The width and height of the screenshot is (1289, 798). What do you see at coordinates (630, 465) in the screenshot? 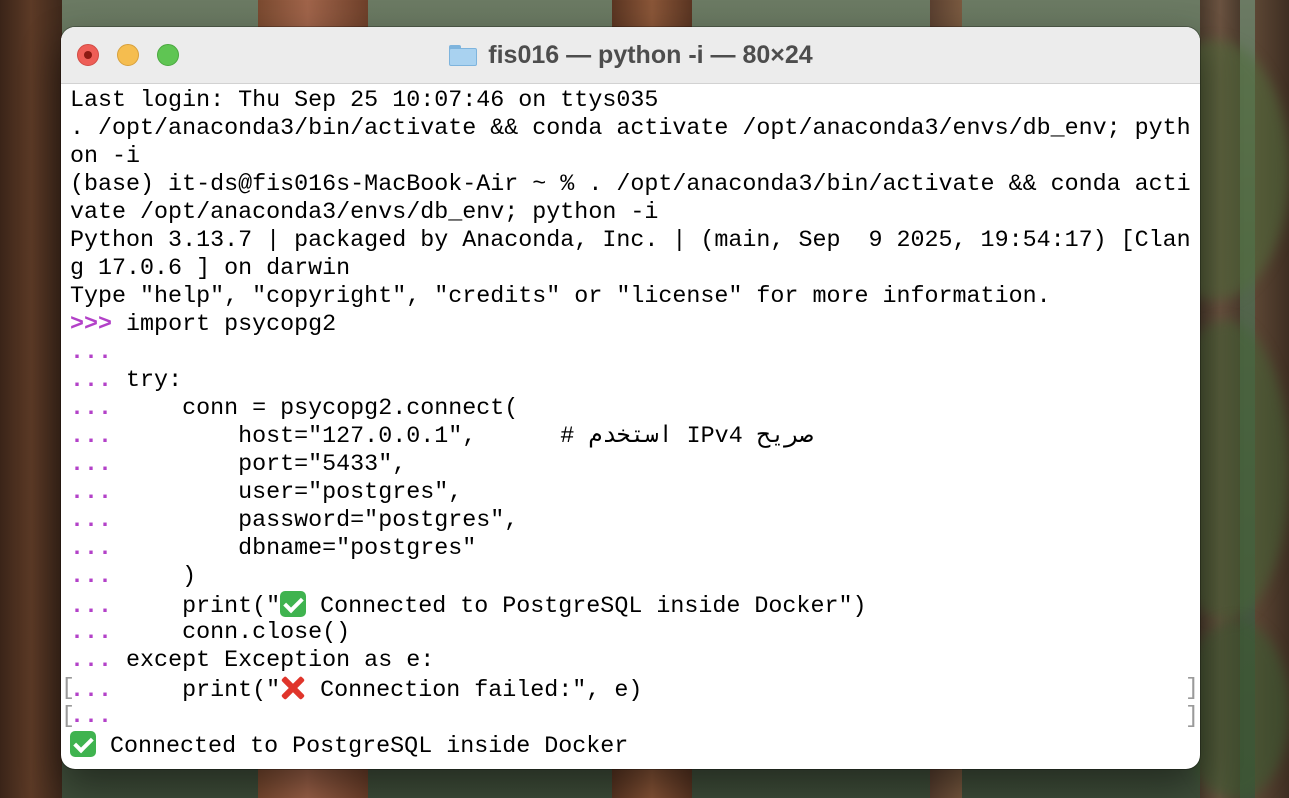
I see `terminal-line: ... port="5433",` at bounding box center [630, 465].